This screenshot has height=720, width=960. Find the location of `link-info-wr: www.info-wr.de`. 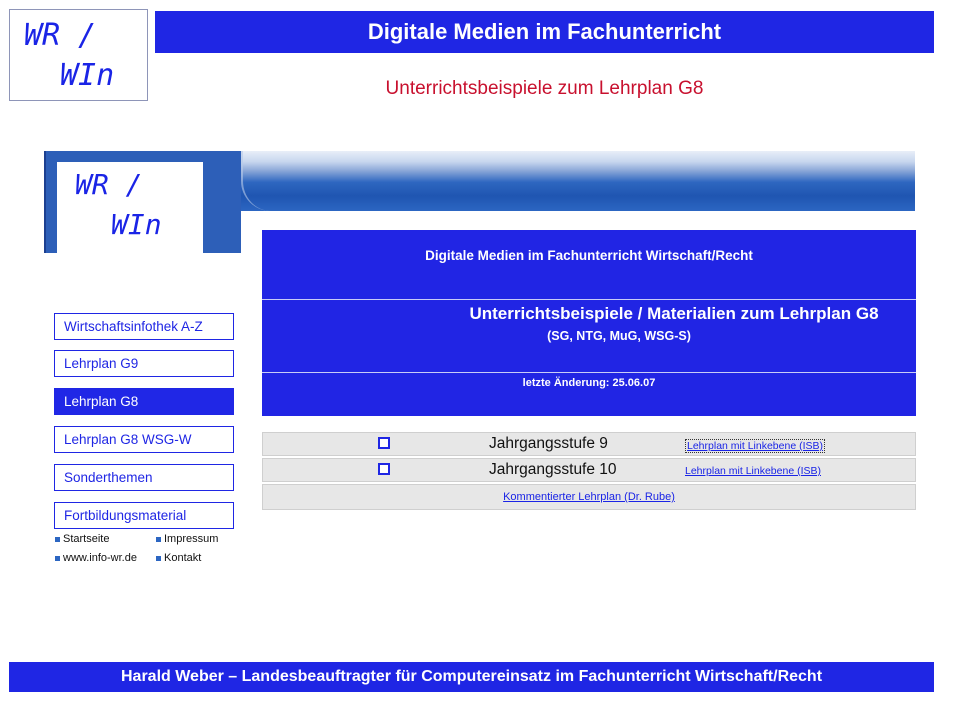

link-info-wr: www.info-wr.de is located at coordinates (96, 558).